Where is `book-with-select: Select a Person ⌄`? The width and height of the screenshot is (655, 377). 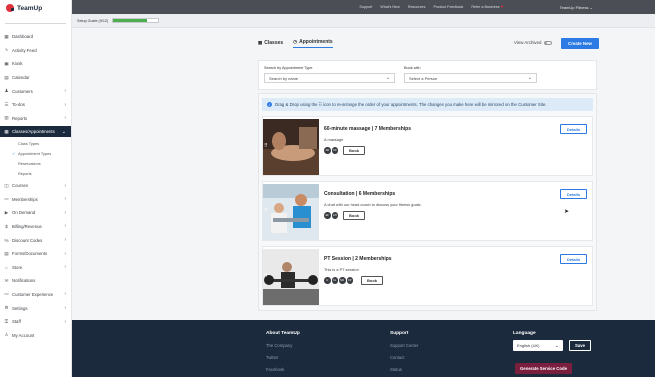 book-with-select: Select a Person ⌄ is located at coordinates (470, 78).